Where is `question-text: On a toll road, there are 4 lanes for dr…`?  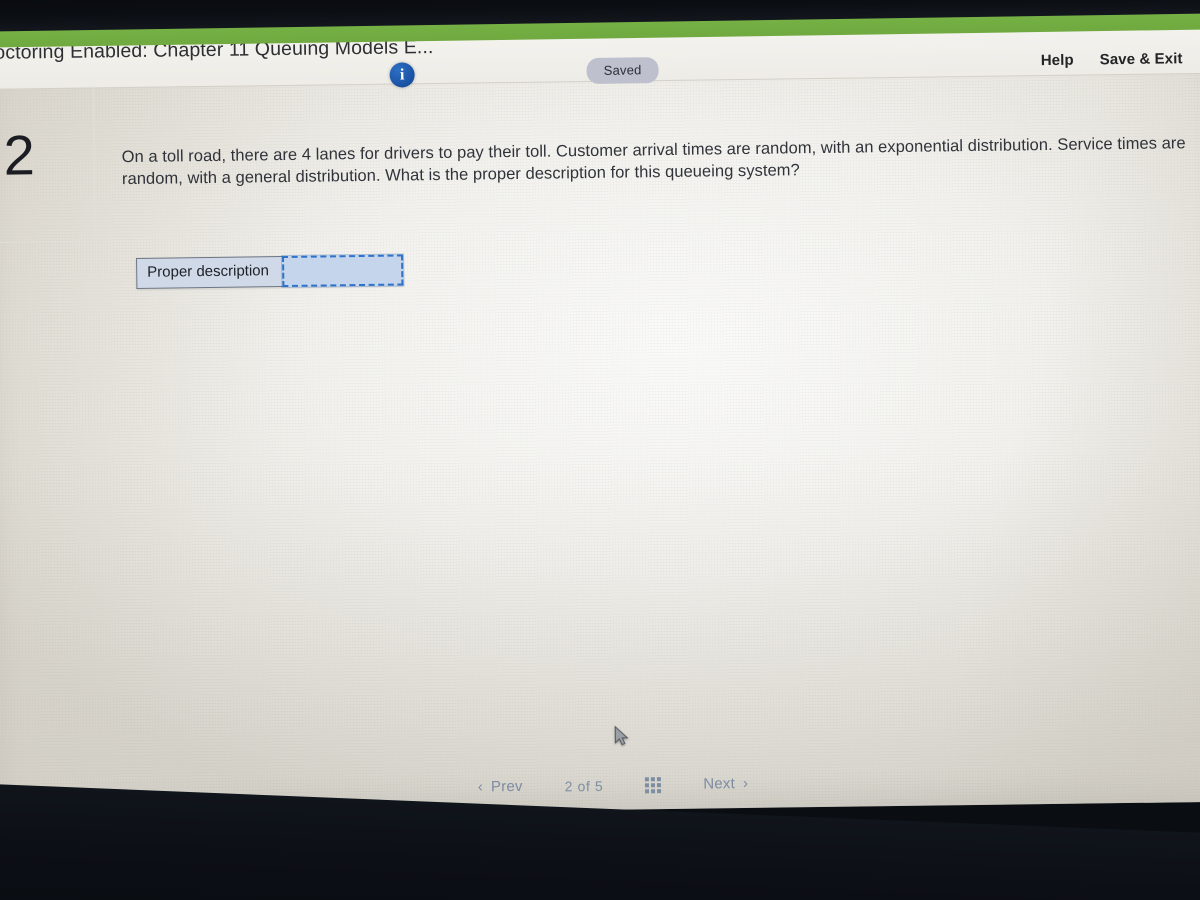 question-text: On a toll road, there are 4 lanes for dr… is located at coordinates (653, 161).